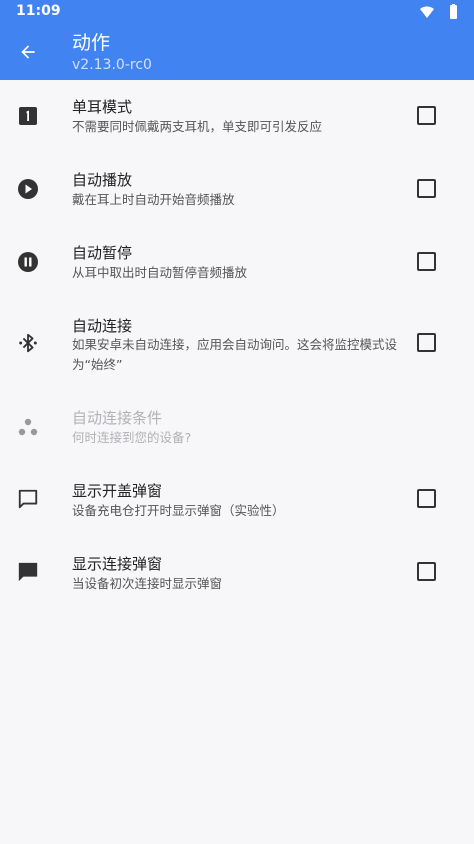  Describe the element at coordinates (117, 491) in the screenshot. I see `setting-title: 显示开盖弹窗` at that location.